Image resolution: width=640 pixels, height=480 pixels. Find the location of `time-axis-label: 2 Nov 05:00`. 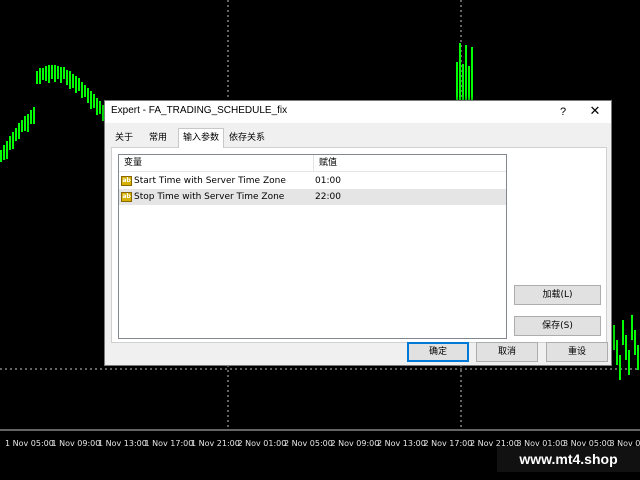

time-axis-label: 2 Nov 05:00 is located at coordinates (308, 443).